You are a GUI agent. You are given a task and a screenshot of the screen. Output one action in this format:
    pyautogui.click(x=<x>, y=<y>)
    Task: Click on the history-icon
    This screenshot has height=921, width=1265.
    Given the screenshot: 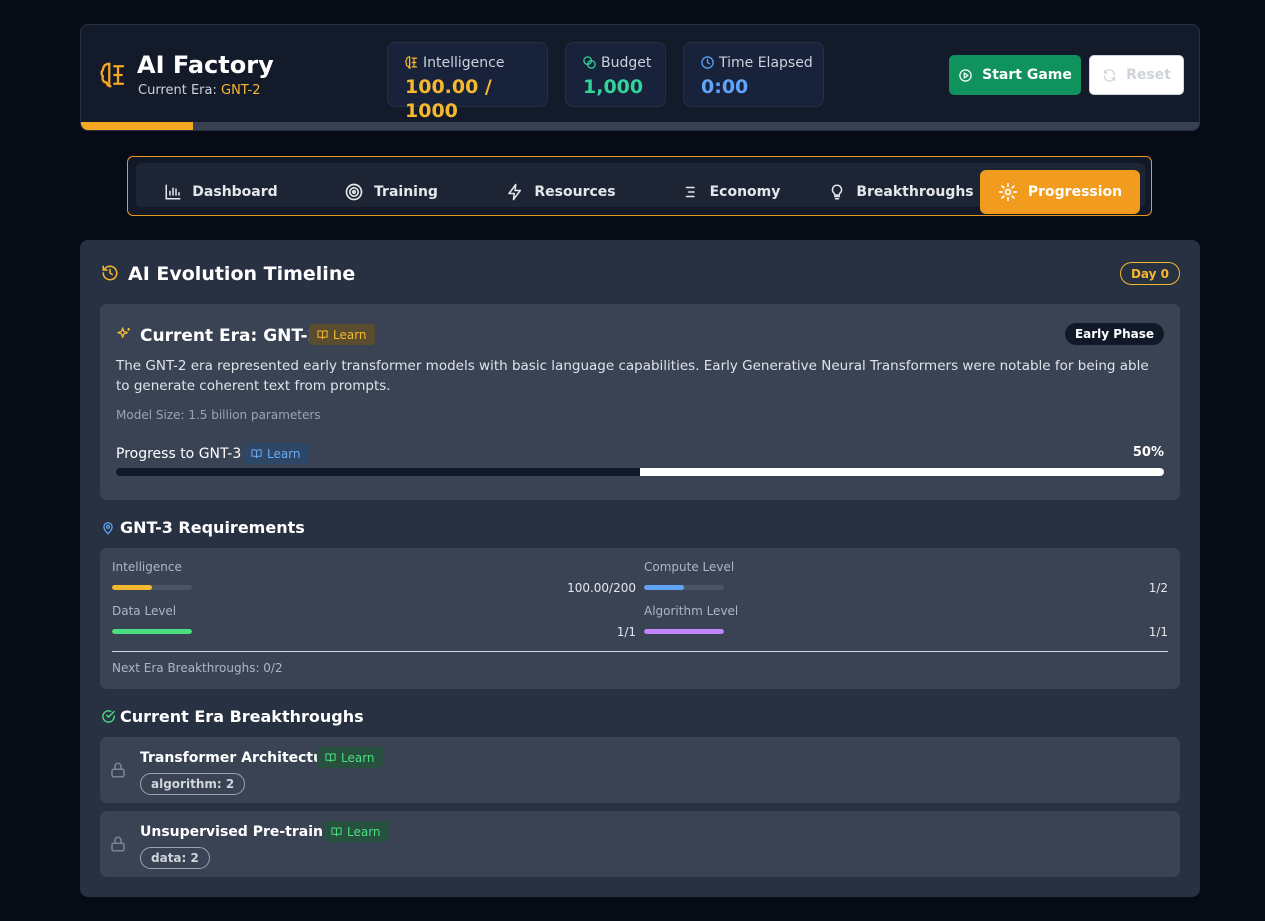 What is the action you would take?
    pyautogui.click(x=110, y=273)
    